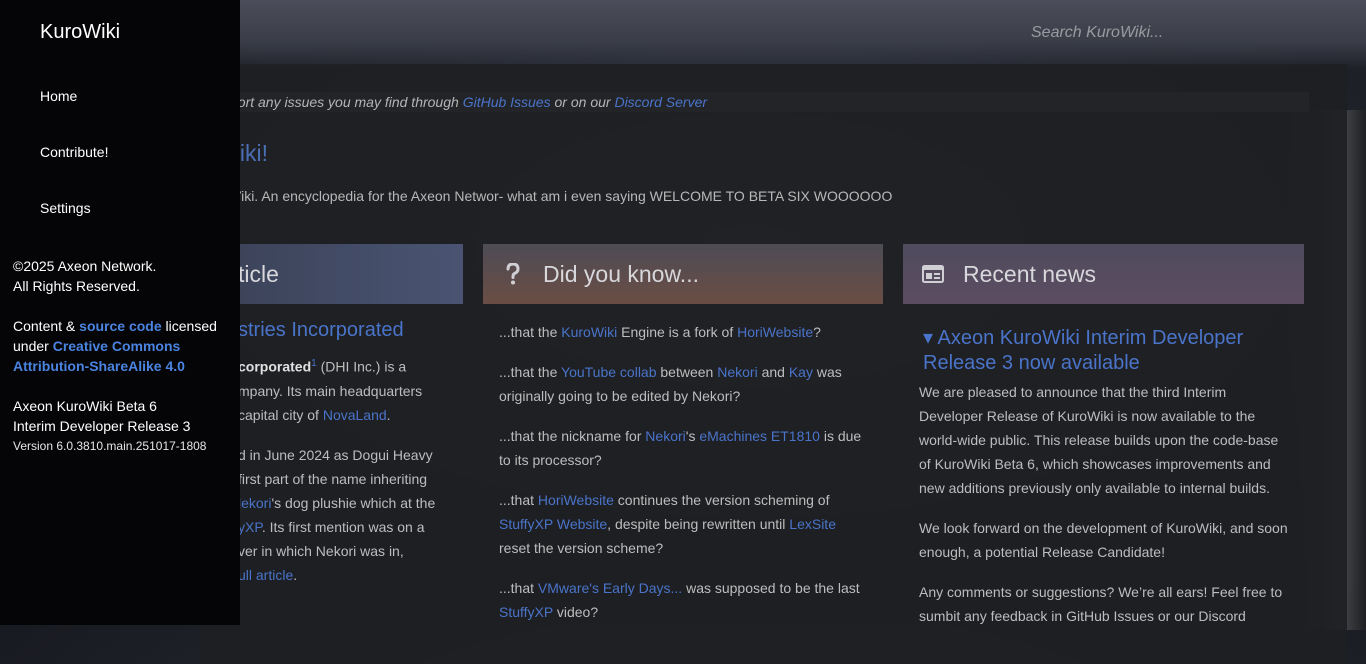 The image size is (1366, 664). Describe the element at coordinates (117, 346) in the screenshot. I see `license-link: Creative Commons` at that location.